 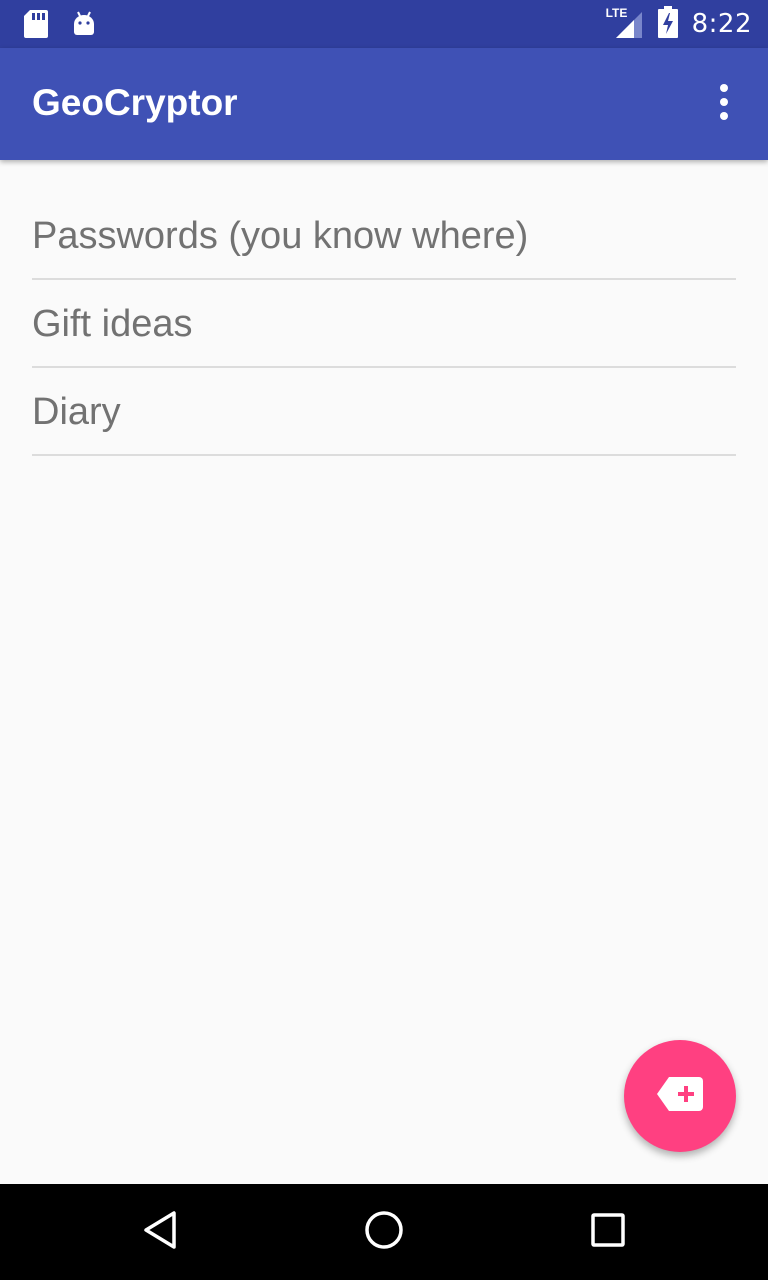 What do you see at coordinates (84, 26) in the screenshot?
I see `android-icon` at bounding box center [84, 26].